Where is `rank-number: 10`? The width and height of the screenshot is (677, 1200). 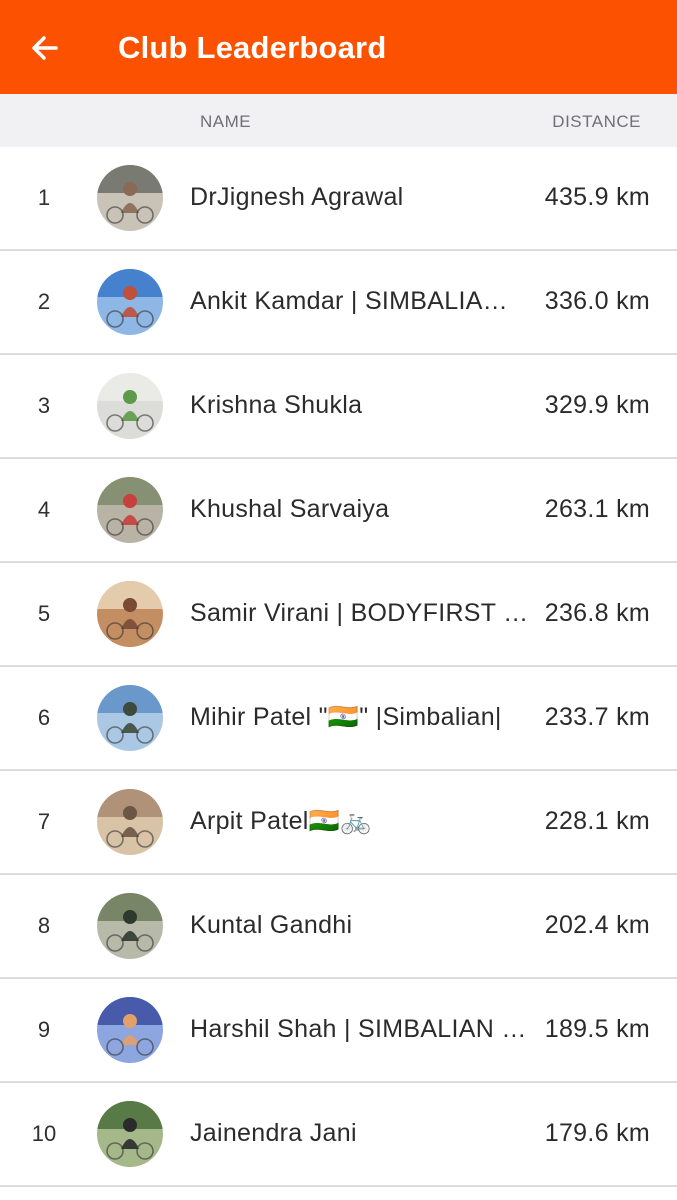
rank-number: 10 is located at coordinates (44, 1133).